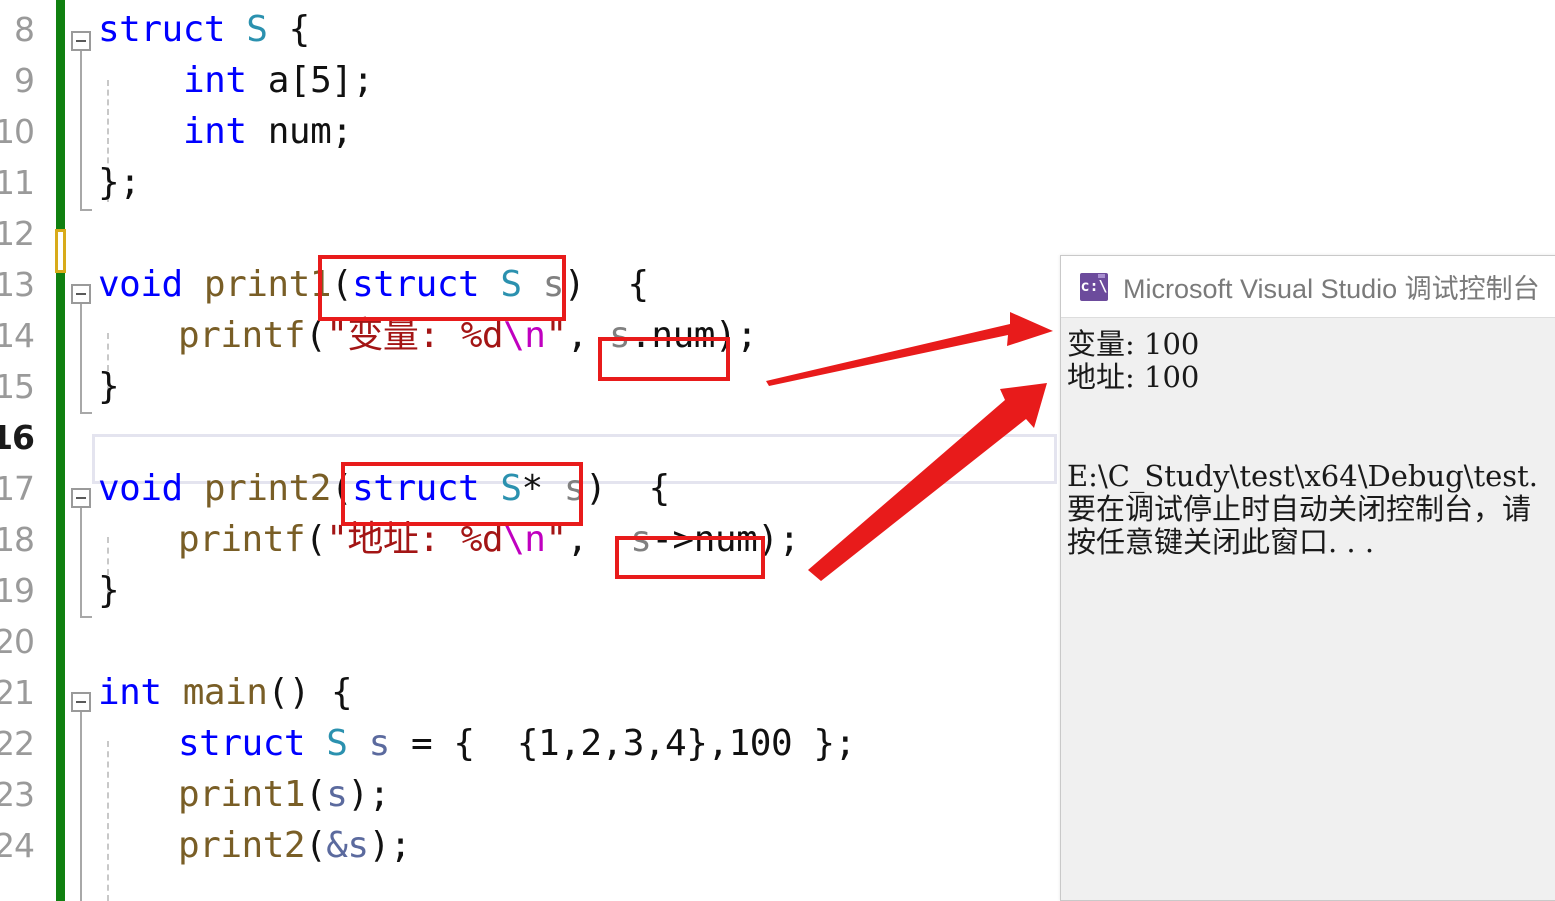 The height and width of the screenshot is (901, 1555). I want to click on console-output-line: 地址: 100, so click(1133, 377).